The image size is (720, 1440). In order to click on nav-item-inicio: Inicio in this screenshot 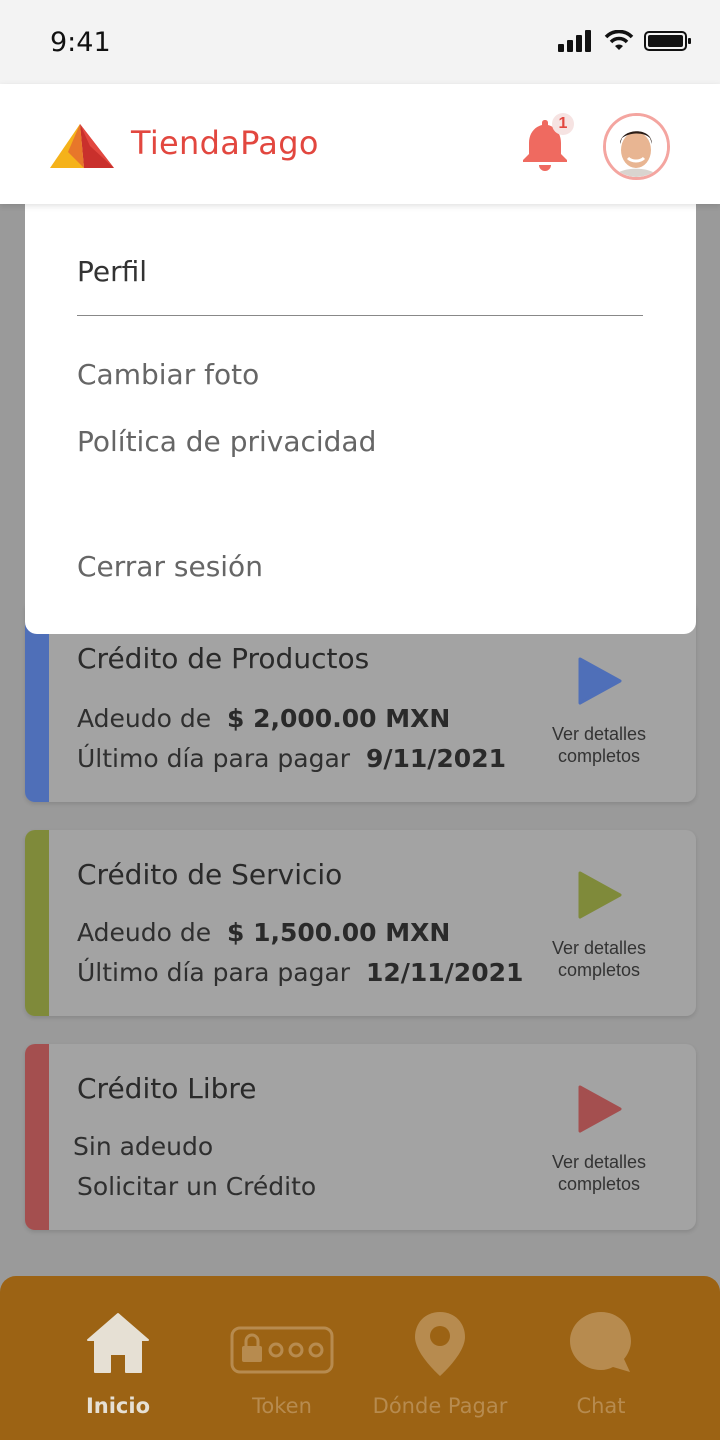, I will do `click(118, 1358)`.